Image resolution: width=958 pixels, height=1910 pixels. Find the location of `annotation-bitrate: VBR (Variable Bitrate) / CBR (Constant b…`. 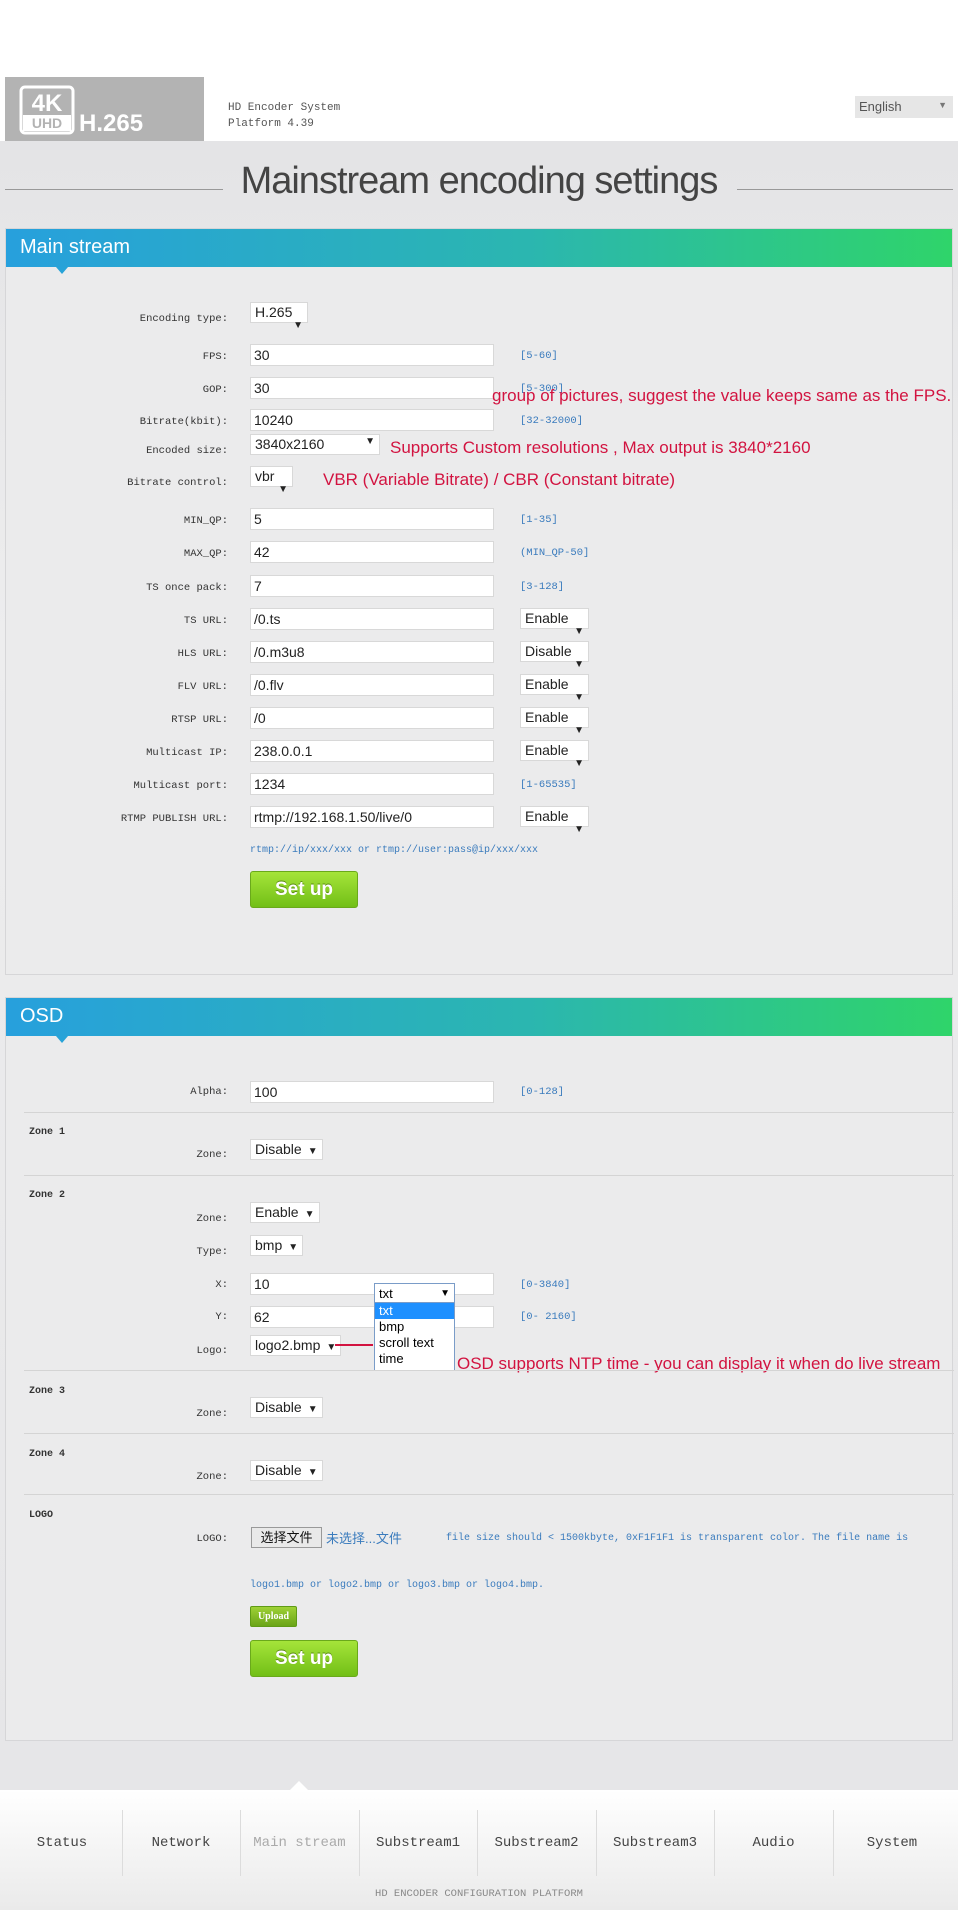

annotation-bitrate: VBR (Variable Bitrate) / CBR (Constant b… is located at coordinates (499, 479).